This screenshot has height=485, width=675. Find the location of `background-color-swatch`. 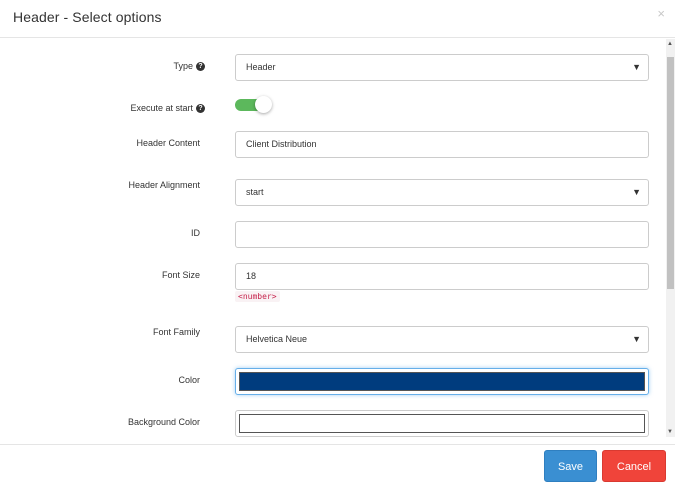

background-color-swatch is located at coordinates (442, 423).